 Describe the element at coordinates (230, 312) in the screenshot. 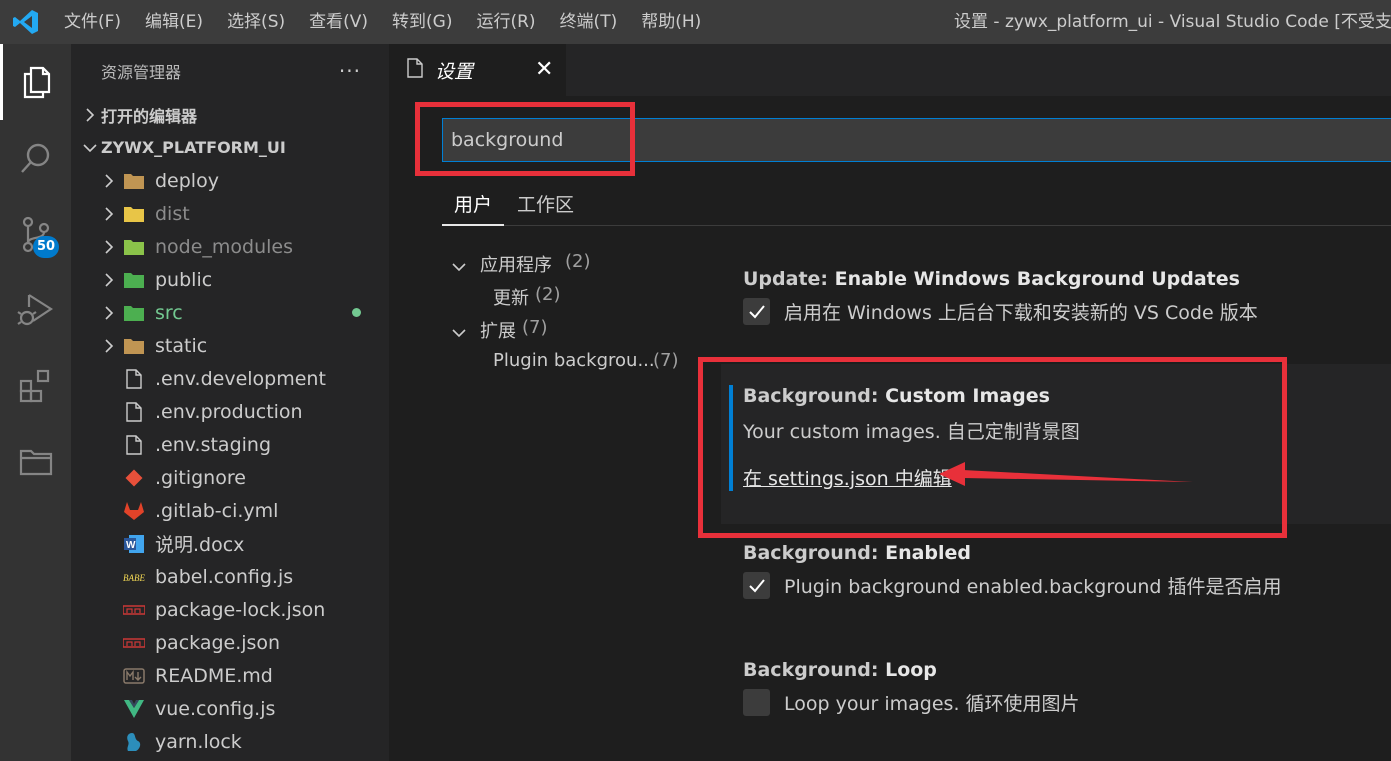

I see `folder-item: src` at that location.